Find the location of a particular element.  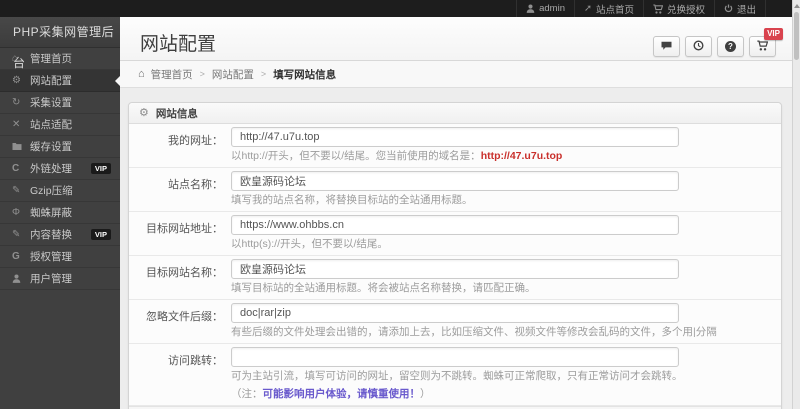

refresh-icon: C is located at coordinates (16, 168).